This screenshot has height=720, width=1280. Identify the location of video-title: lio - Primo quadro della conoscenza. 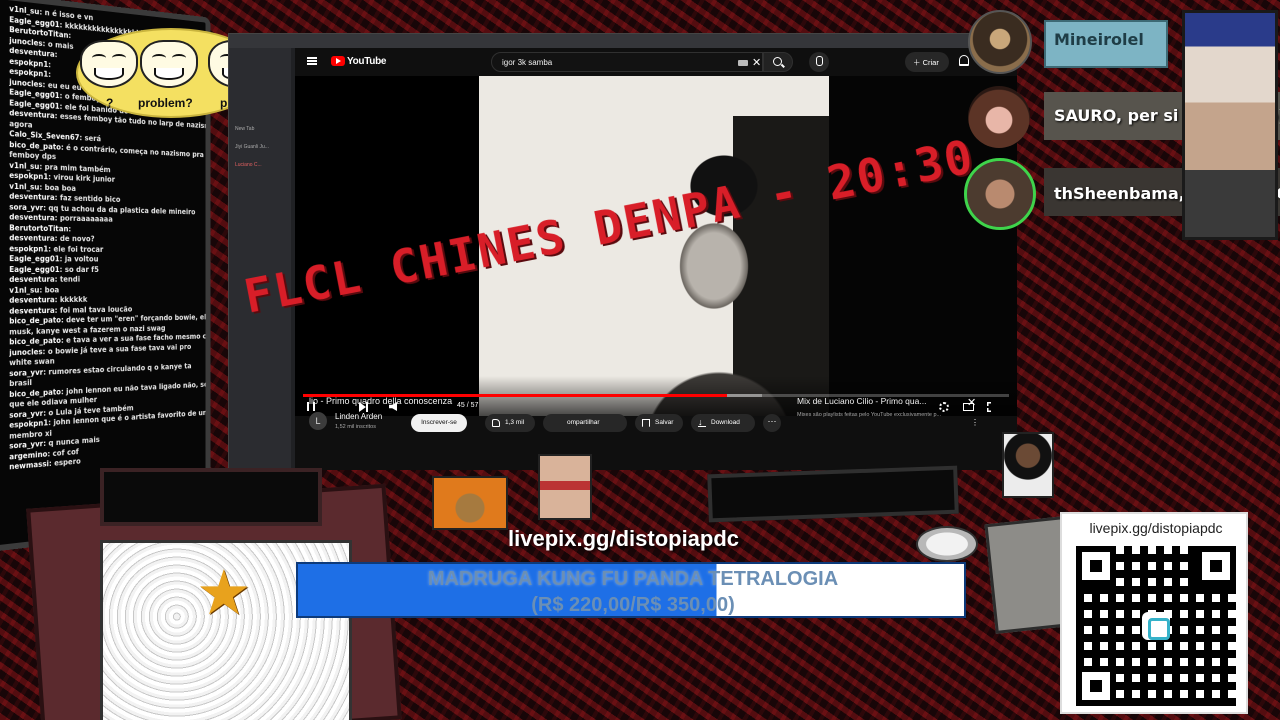
(381, 401).